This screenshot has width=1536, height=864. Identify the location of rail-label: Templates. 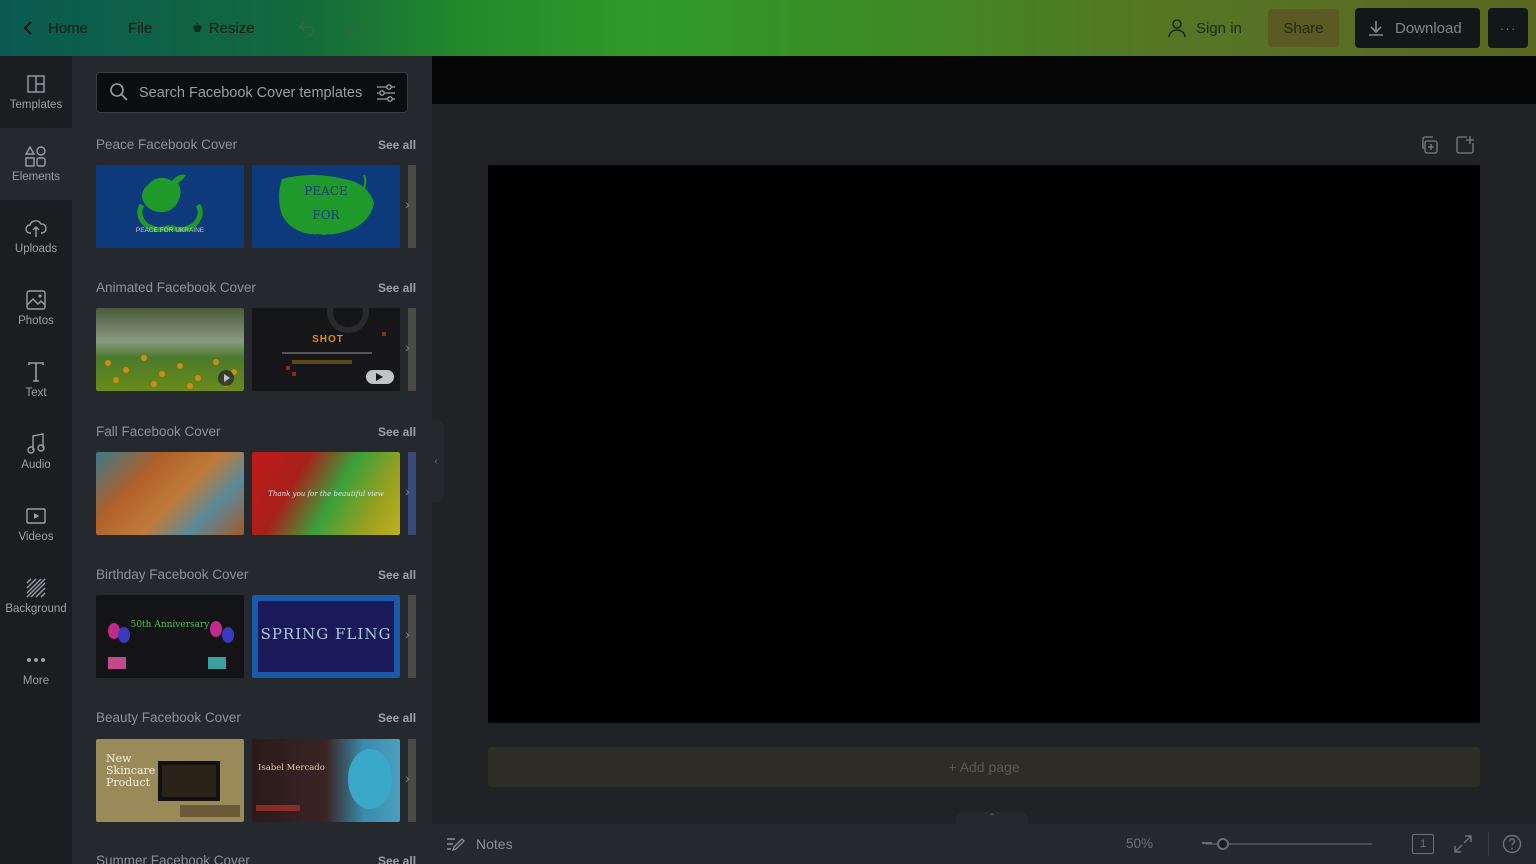
(36, 105).